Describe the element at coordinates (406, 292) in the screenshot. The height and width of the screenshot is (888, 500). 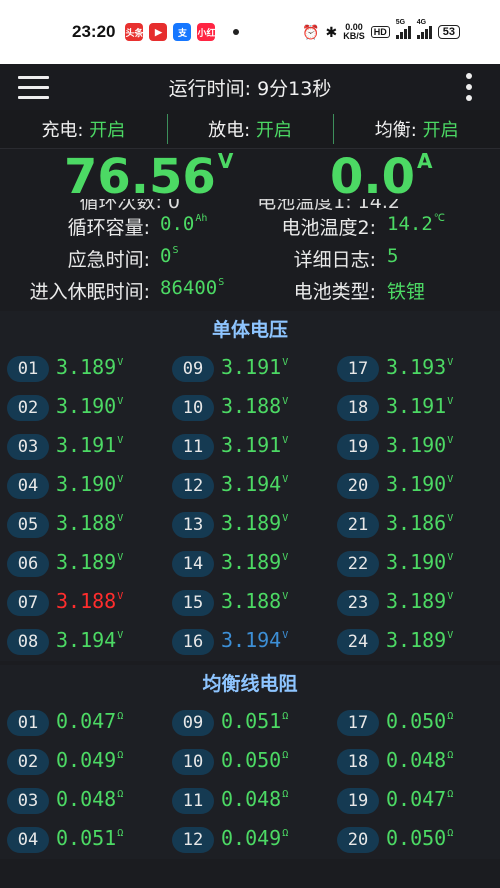
I see `battery-type-value: 铁锂` at that location.